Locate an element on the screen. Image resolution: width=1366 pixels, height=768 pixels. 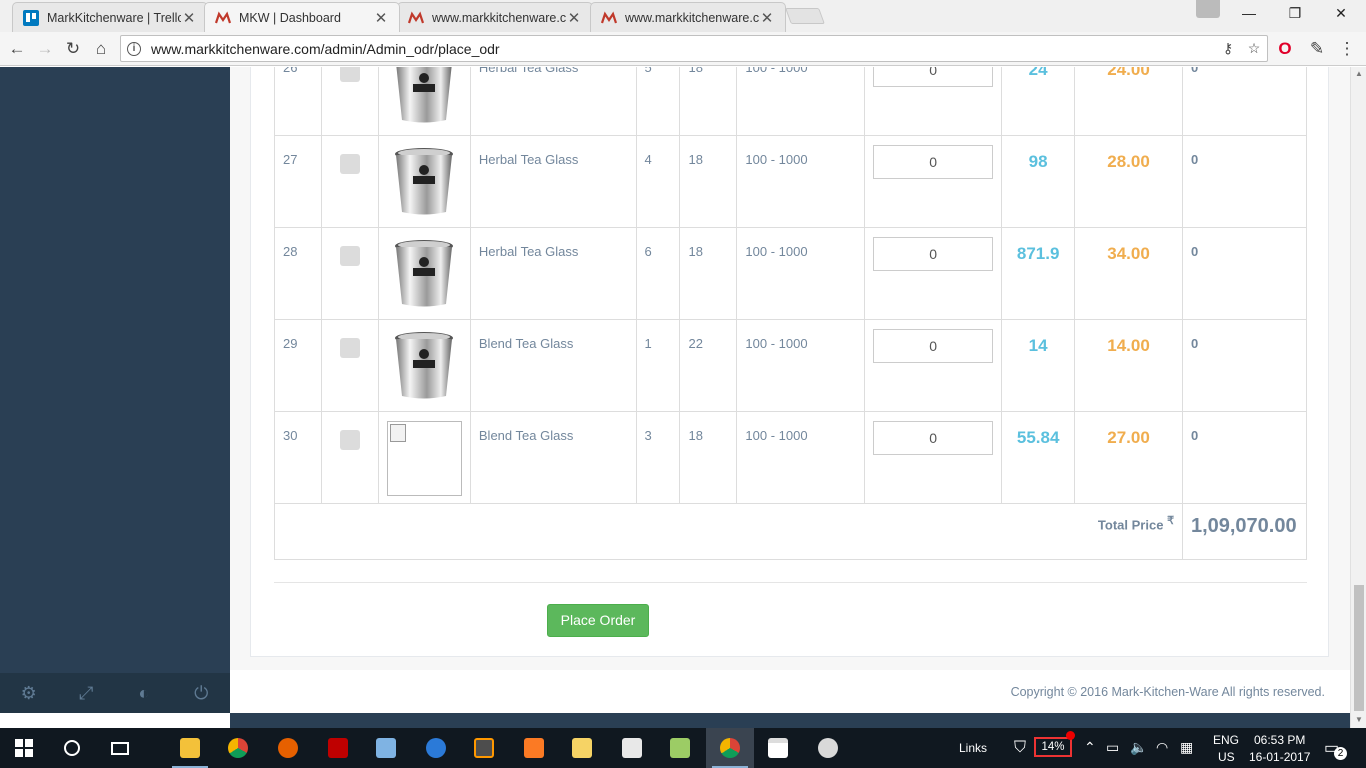
price-2: 34.00 is located at coordinates (1128, 273).